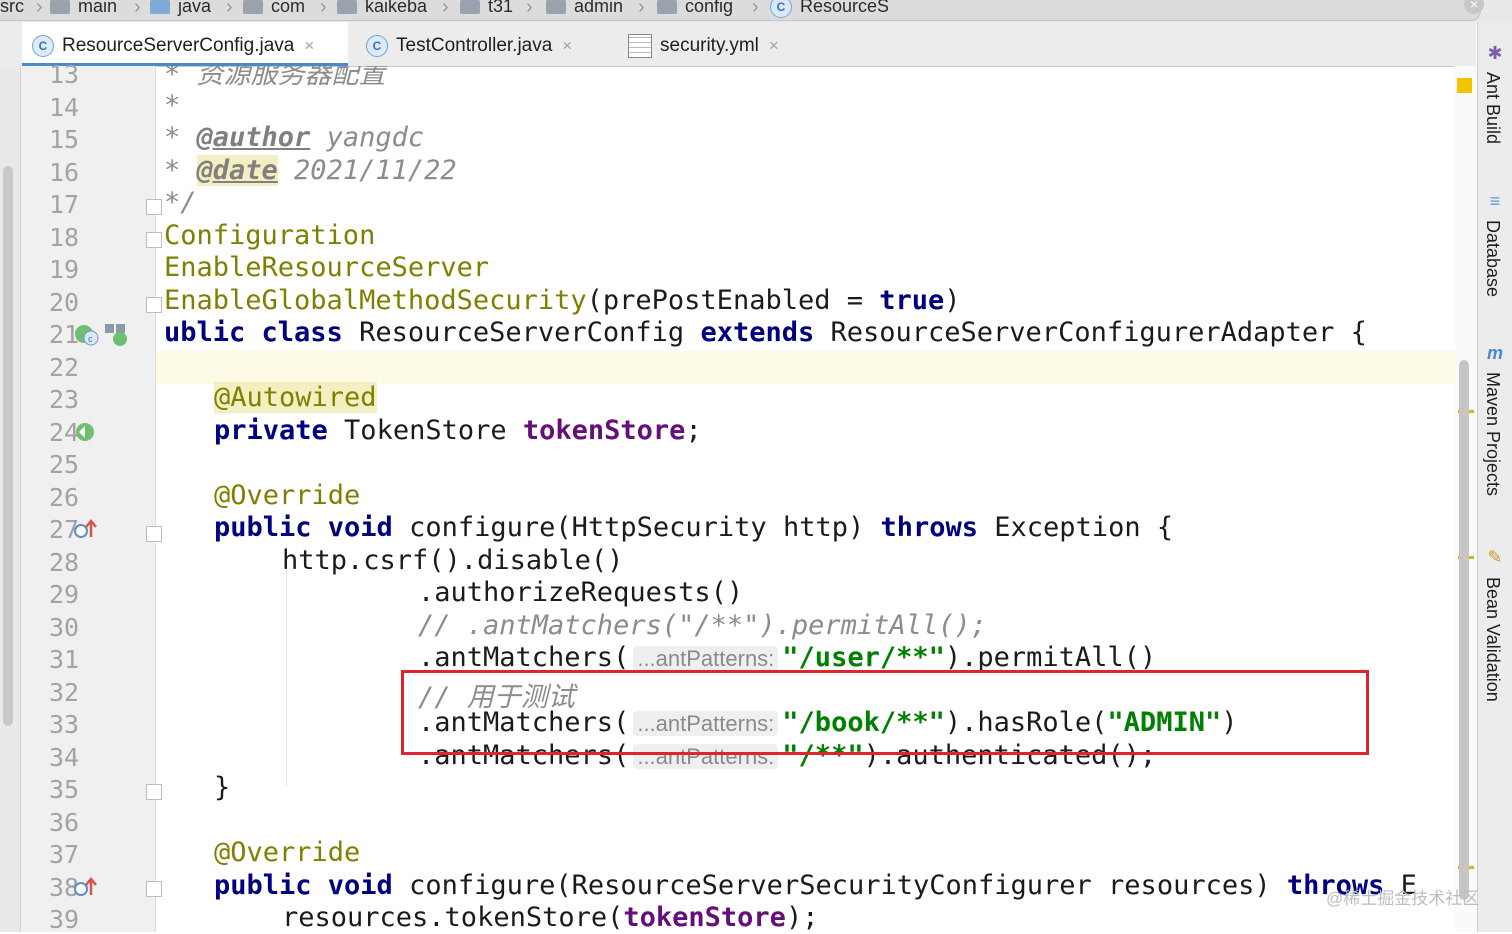 Image resolution: width=1512 pixels, height=934 pixels. What do you see at coordinates (64, 919) in the screenshot?
I see `line-number: 39` at bounding box center [64, 919].